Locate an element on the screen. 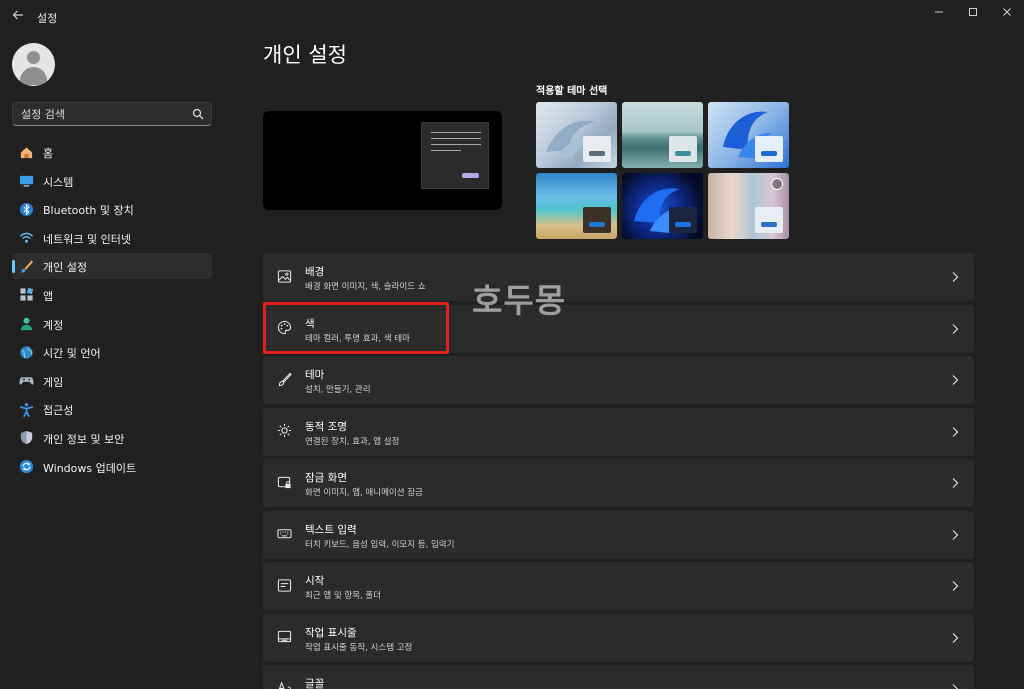  sidebar-item-label: 시간 및 언어 is located at coordinates (72, 354).